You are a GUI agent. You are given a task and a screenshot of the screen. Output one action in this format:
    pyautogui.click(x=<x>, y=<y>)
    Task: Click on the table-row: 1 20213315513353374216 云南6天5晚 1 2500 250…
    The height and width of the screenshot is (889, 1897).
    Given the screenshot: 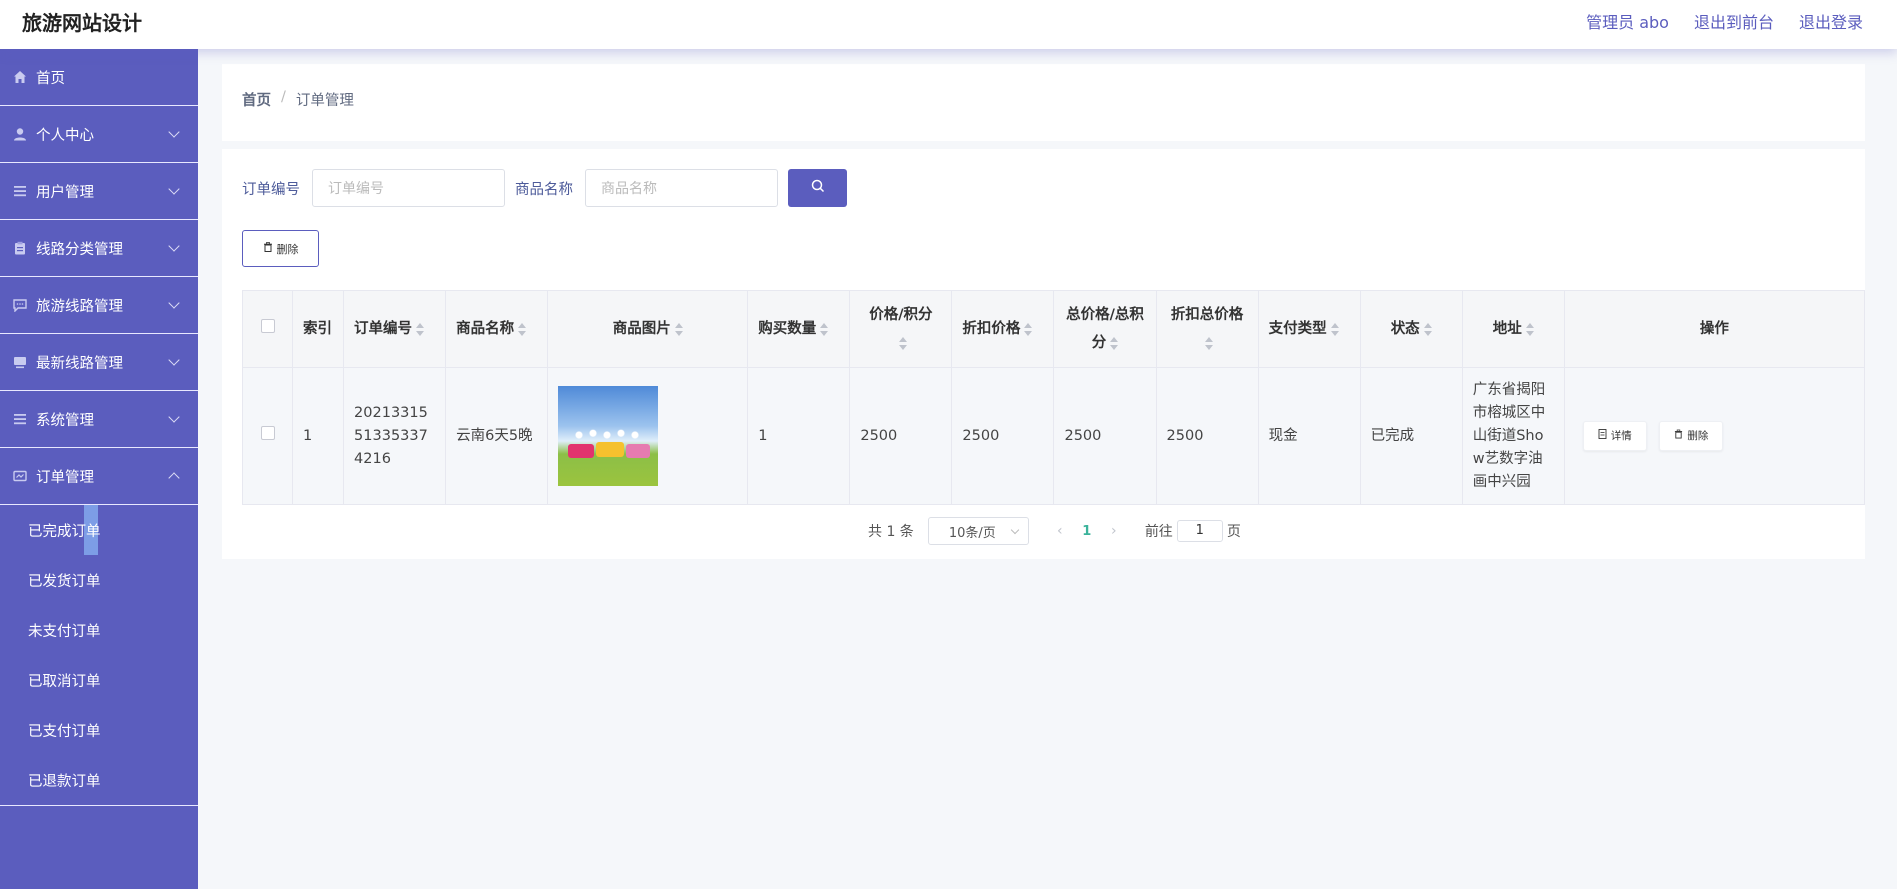 What is the action you would take?
    pyautogui.click(x=1053, y=436)
    